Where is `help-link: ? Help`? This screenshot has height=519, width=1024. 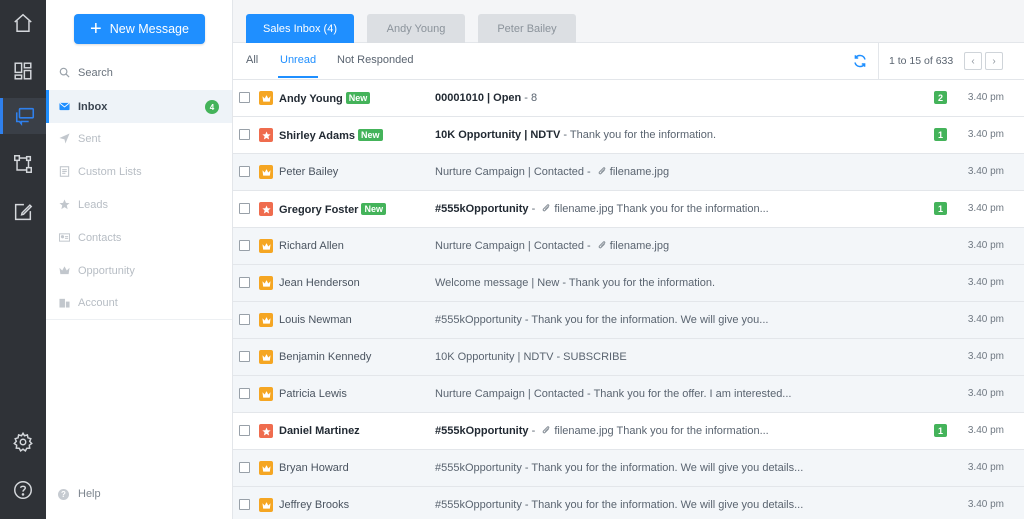
help-link: ? Help is located at coordinates (79, 494).